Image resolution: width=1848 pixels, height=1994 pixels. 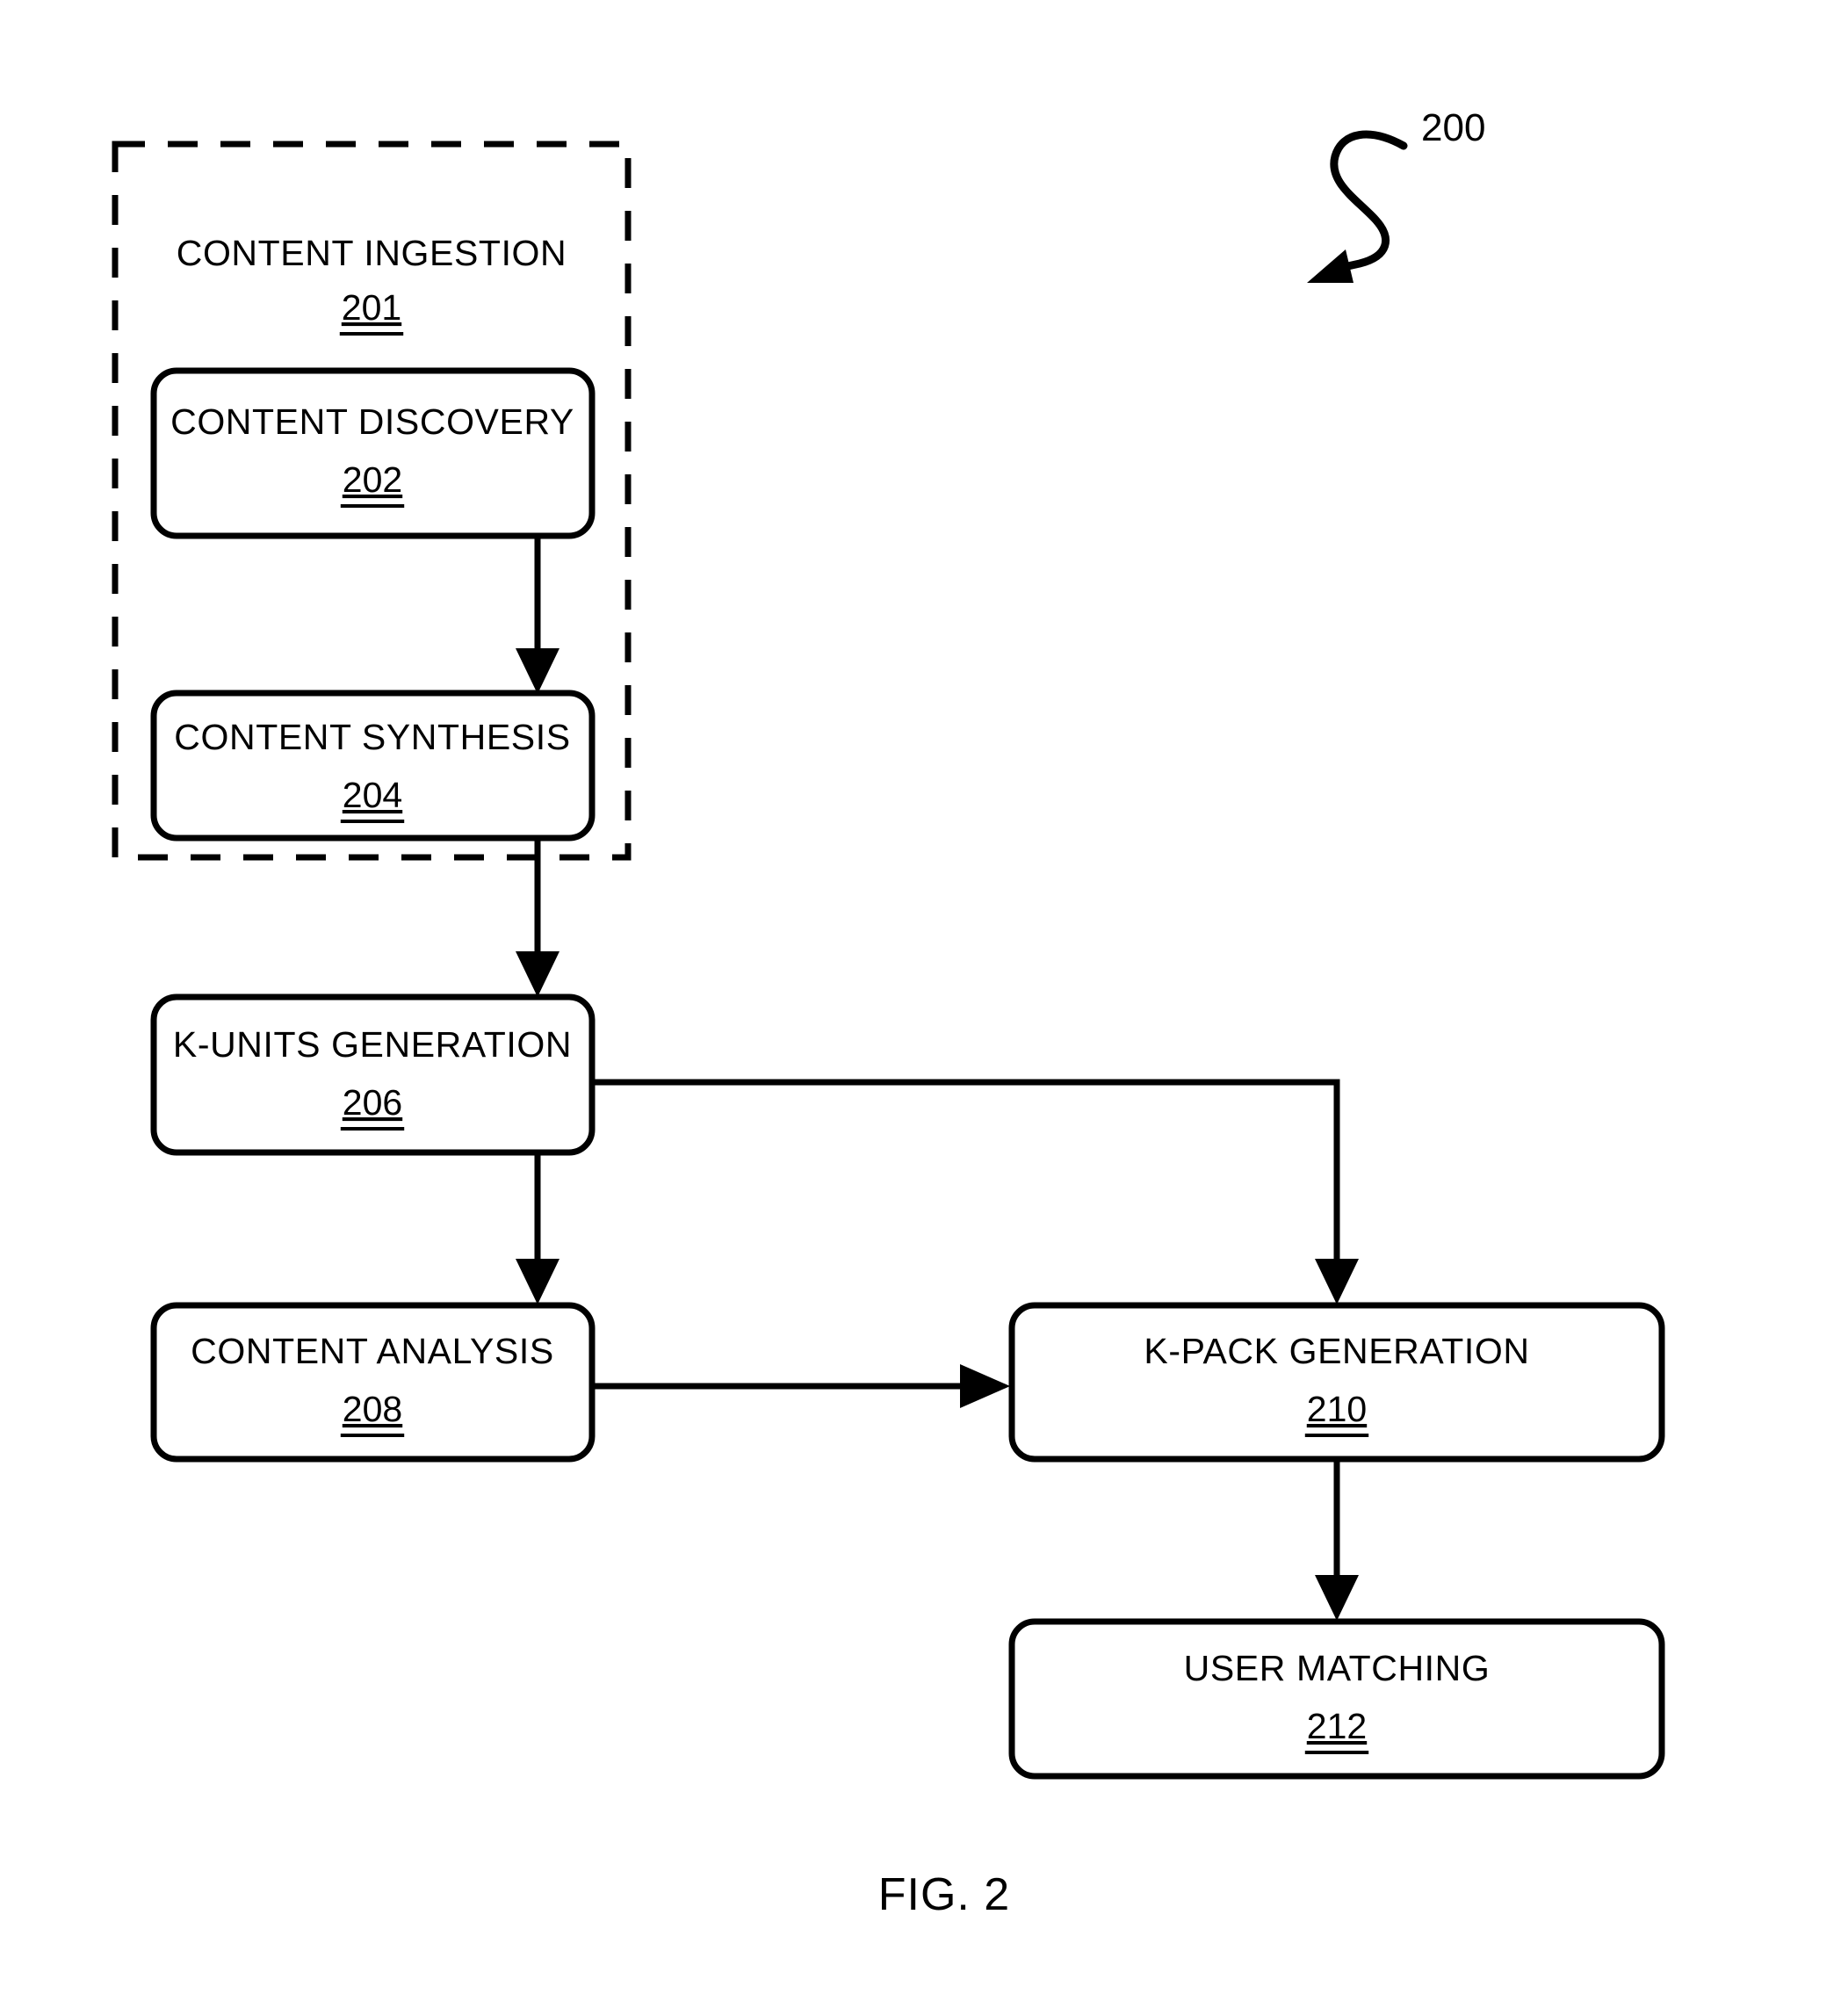 What do you see at coordinates (1337, 1540) in the screenshot?
I see `arrow-kpack-to-usermatching` at bounding box center [1337, 1540].